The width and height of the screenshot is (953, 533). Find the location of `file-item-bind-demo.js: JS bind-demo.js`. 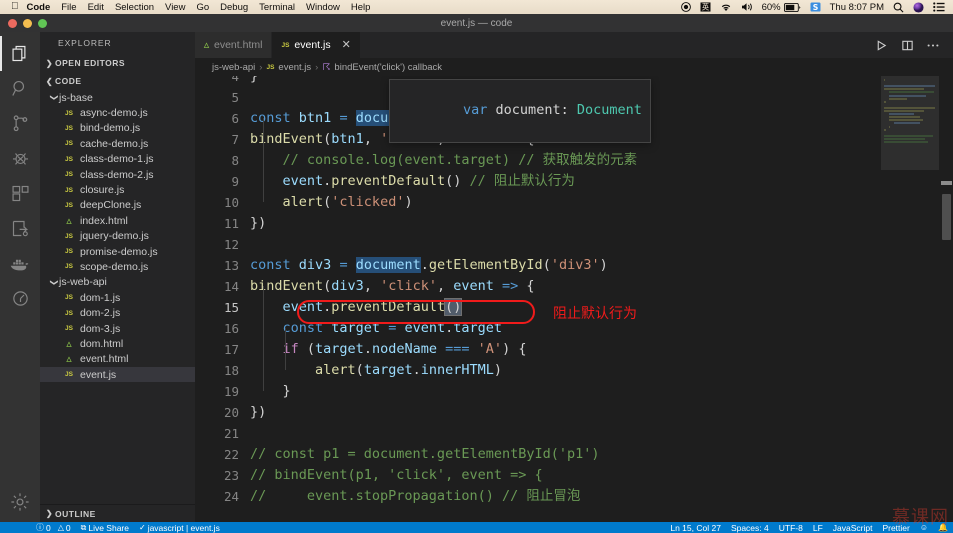

file-item-bind-demo.js: JS bind-demo.js is located at coordinates (117, 128).